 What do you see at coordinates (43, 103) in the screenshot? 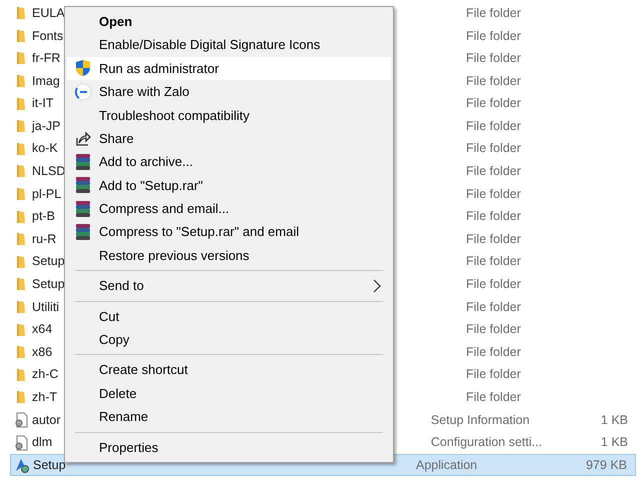
I see `file-name: it-IT` at bounding box center [43, 103].